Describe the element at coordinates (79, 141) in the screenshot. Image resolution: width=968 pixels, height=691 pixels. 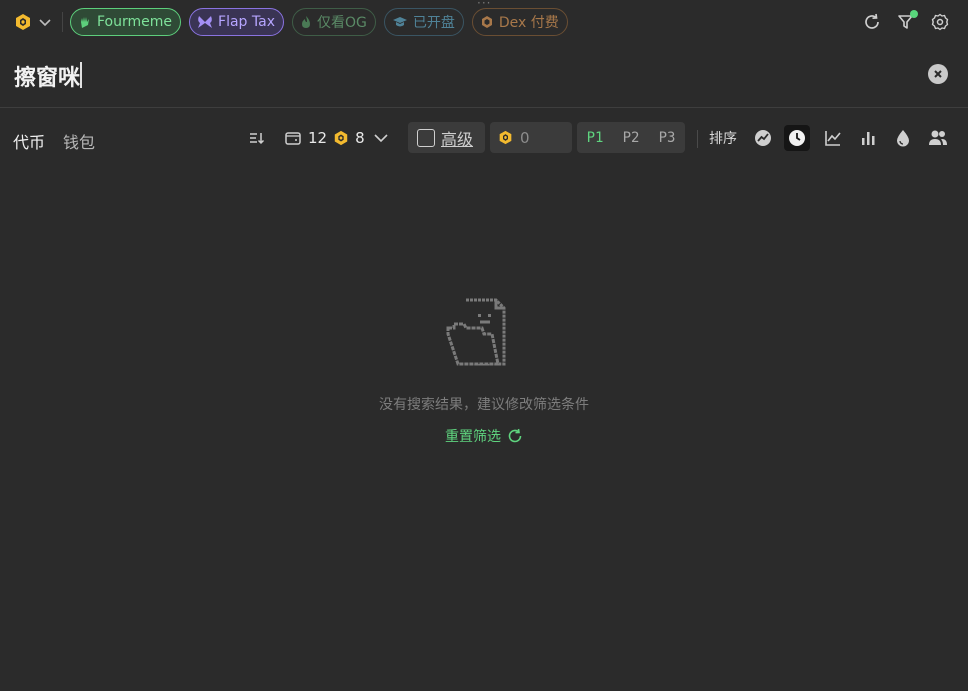
I see `tab-wallet: 钱包` at that location.